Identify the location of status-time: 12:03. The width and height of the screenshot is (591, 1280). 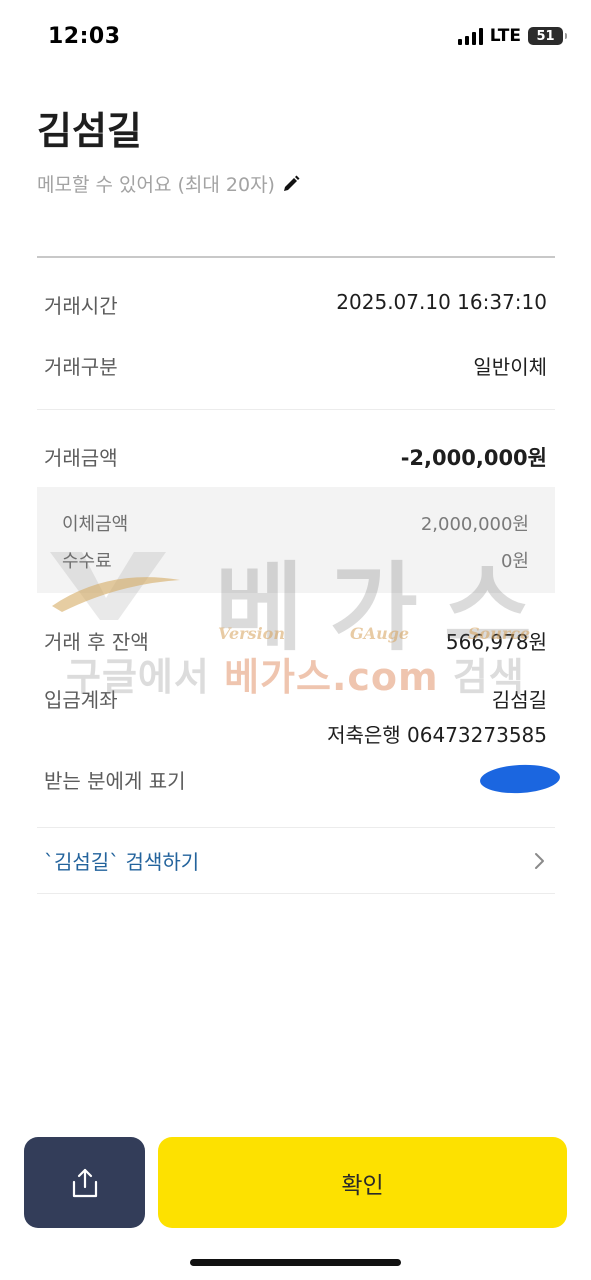
(84, 36).